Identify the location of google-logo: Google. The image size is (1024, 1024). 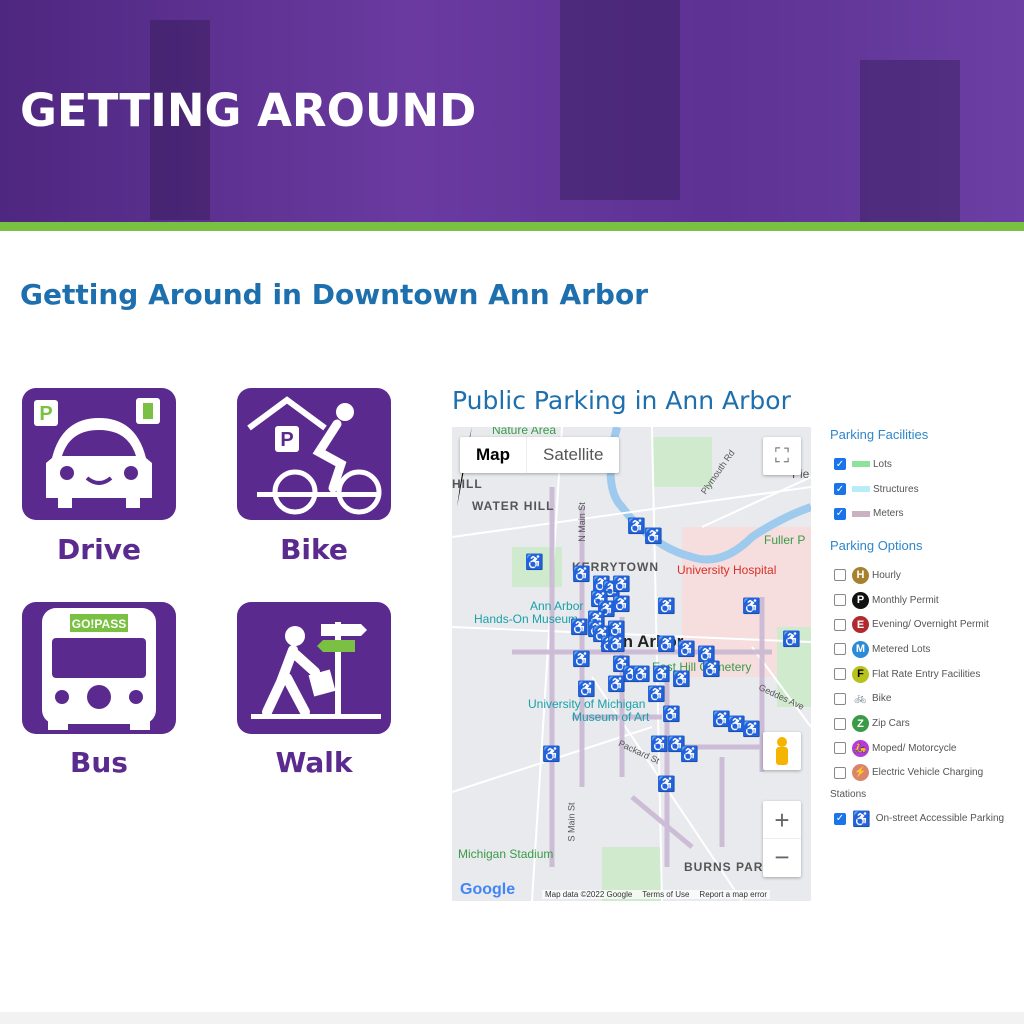
(487, 890).